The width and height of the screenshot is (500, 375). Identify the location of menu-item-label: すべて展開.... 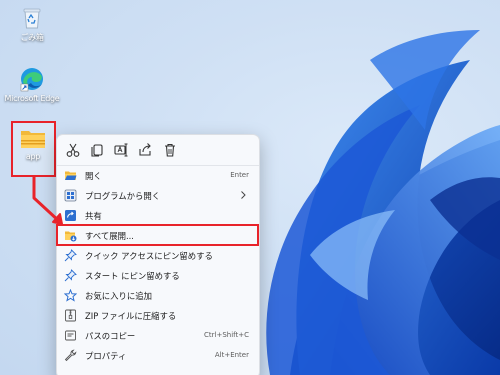
(109, 236).